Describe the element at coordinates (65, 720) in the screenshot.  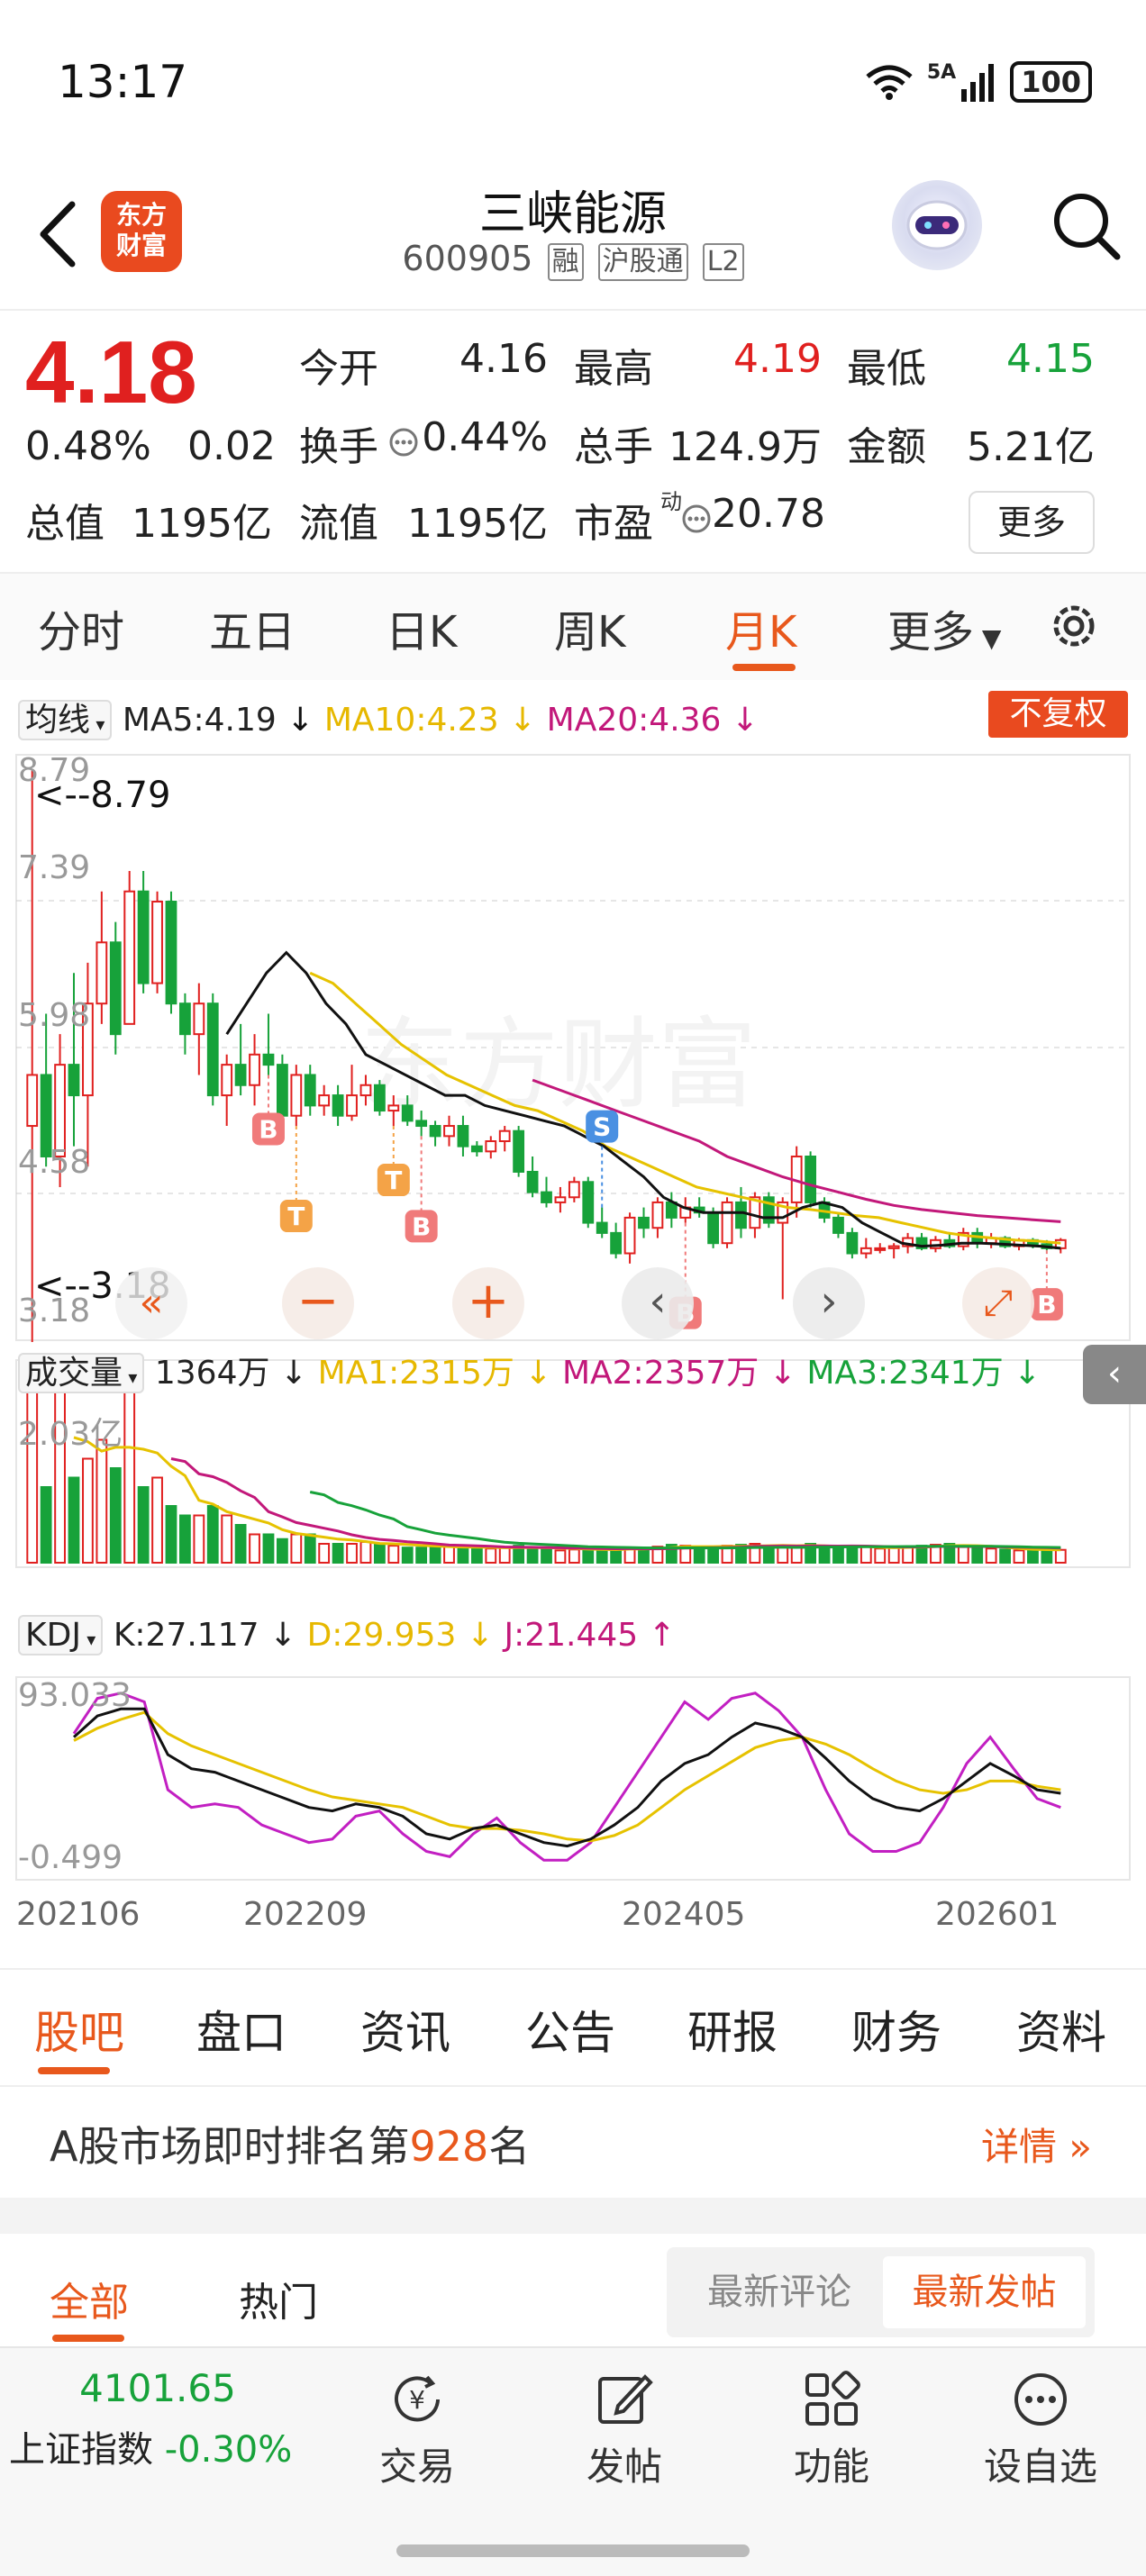
I see `indicator-select-ma: 均线 ▾` at that location.